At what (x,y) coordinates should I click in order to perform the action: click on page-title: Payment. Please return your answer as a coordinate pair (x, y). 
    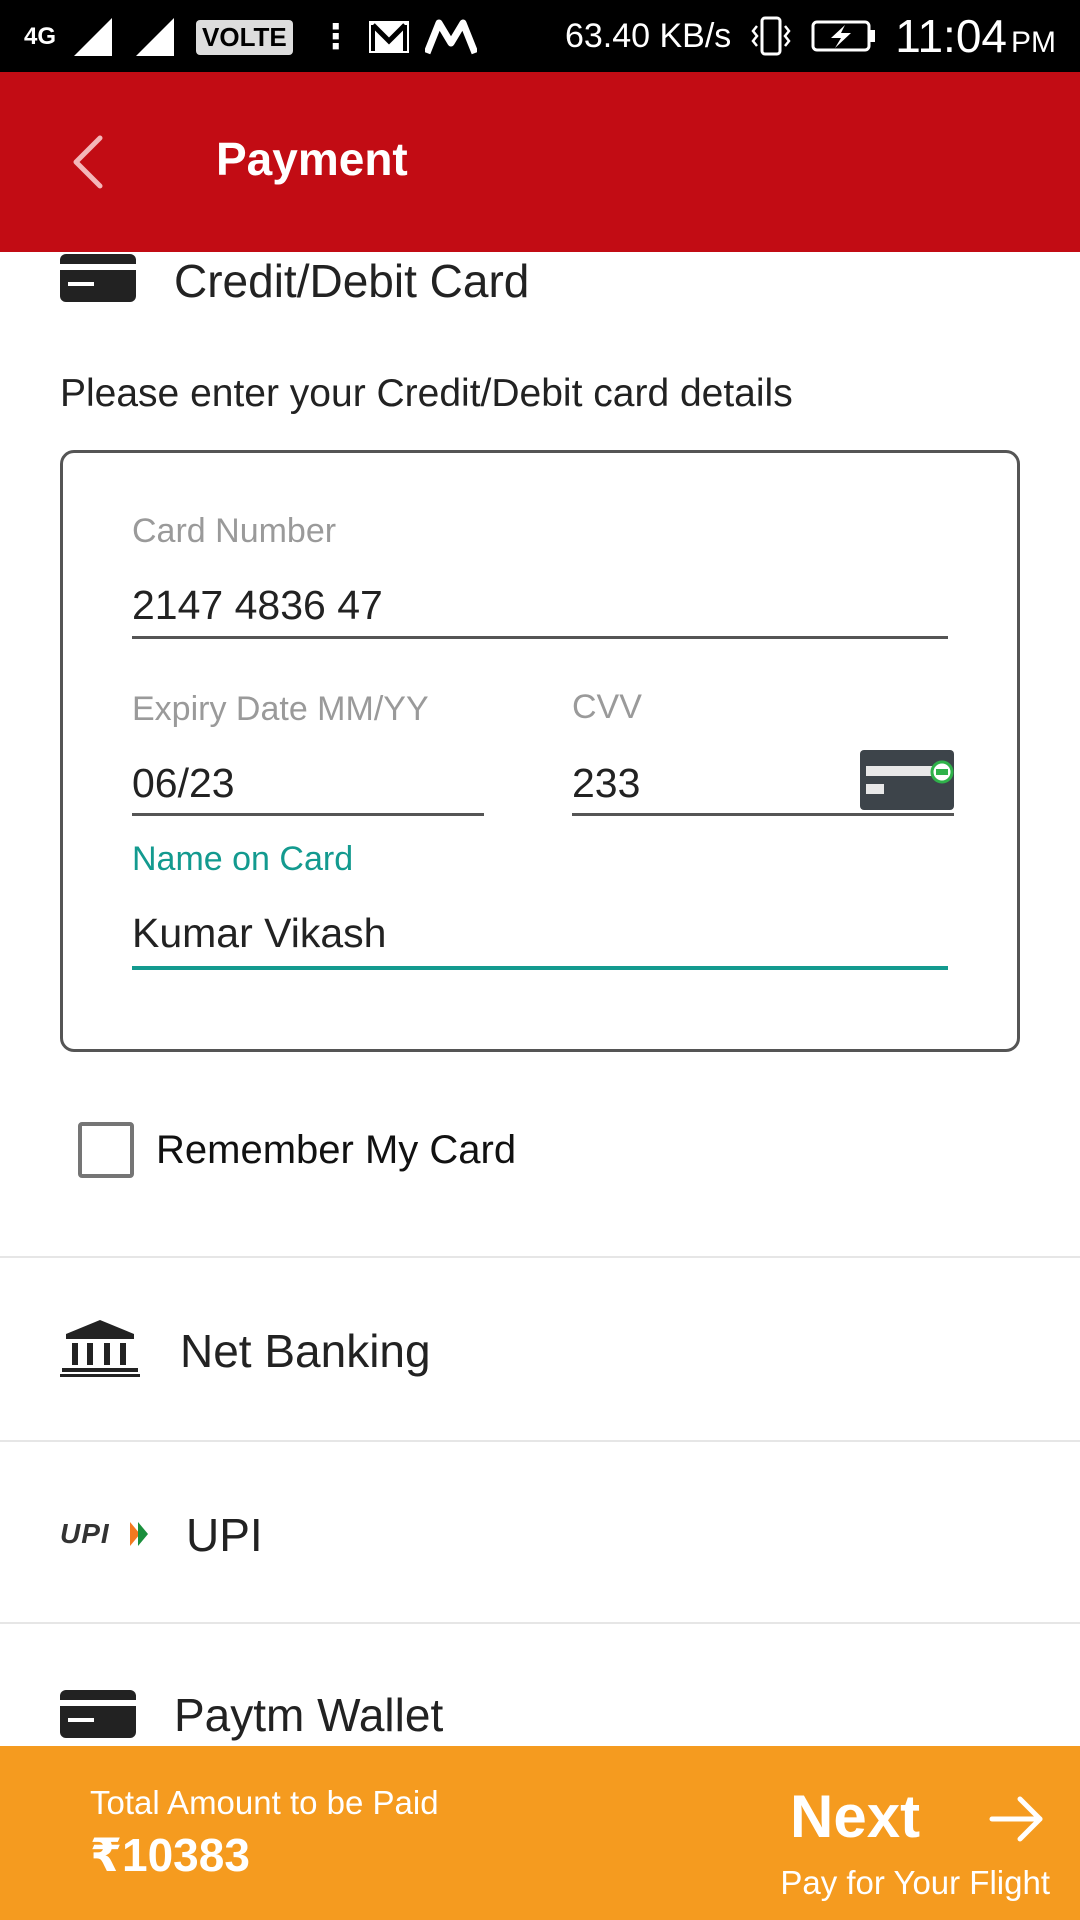
    Looking at the image, I should click on (312, 159).